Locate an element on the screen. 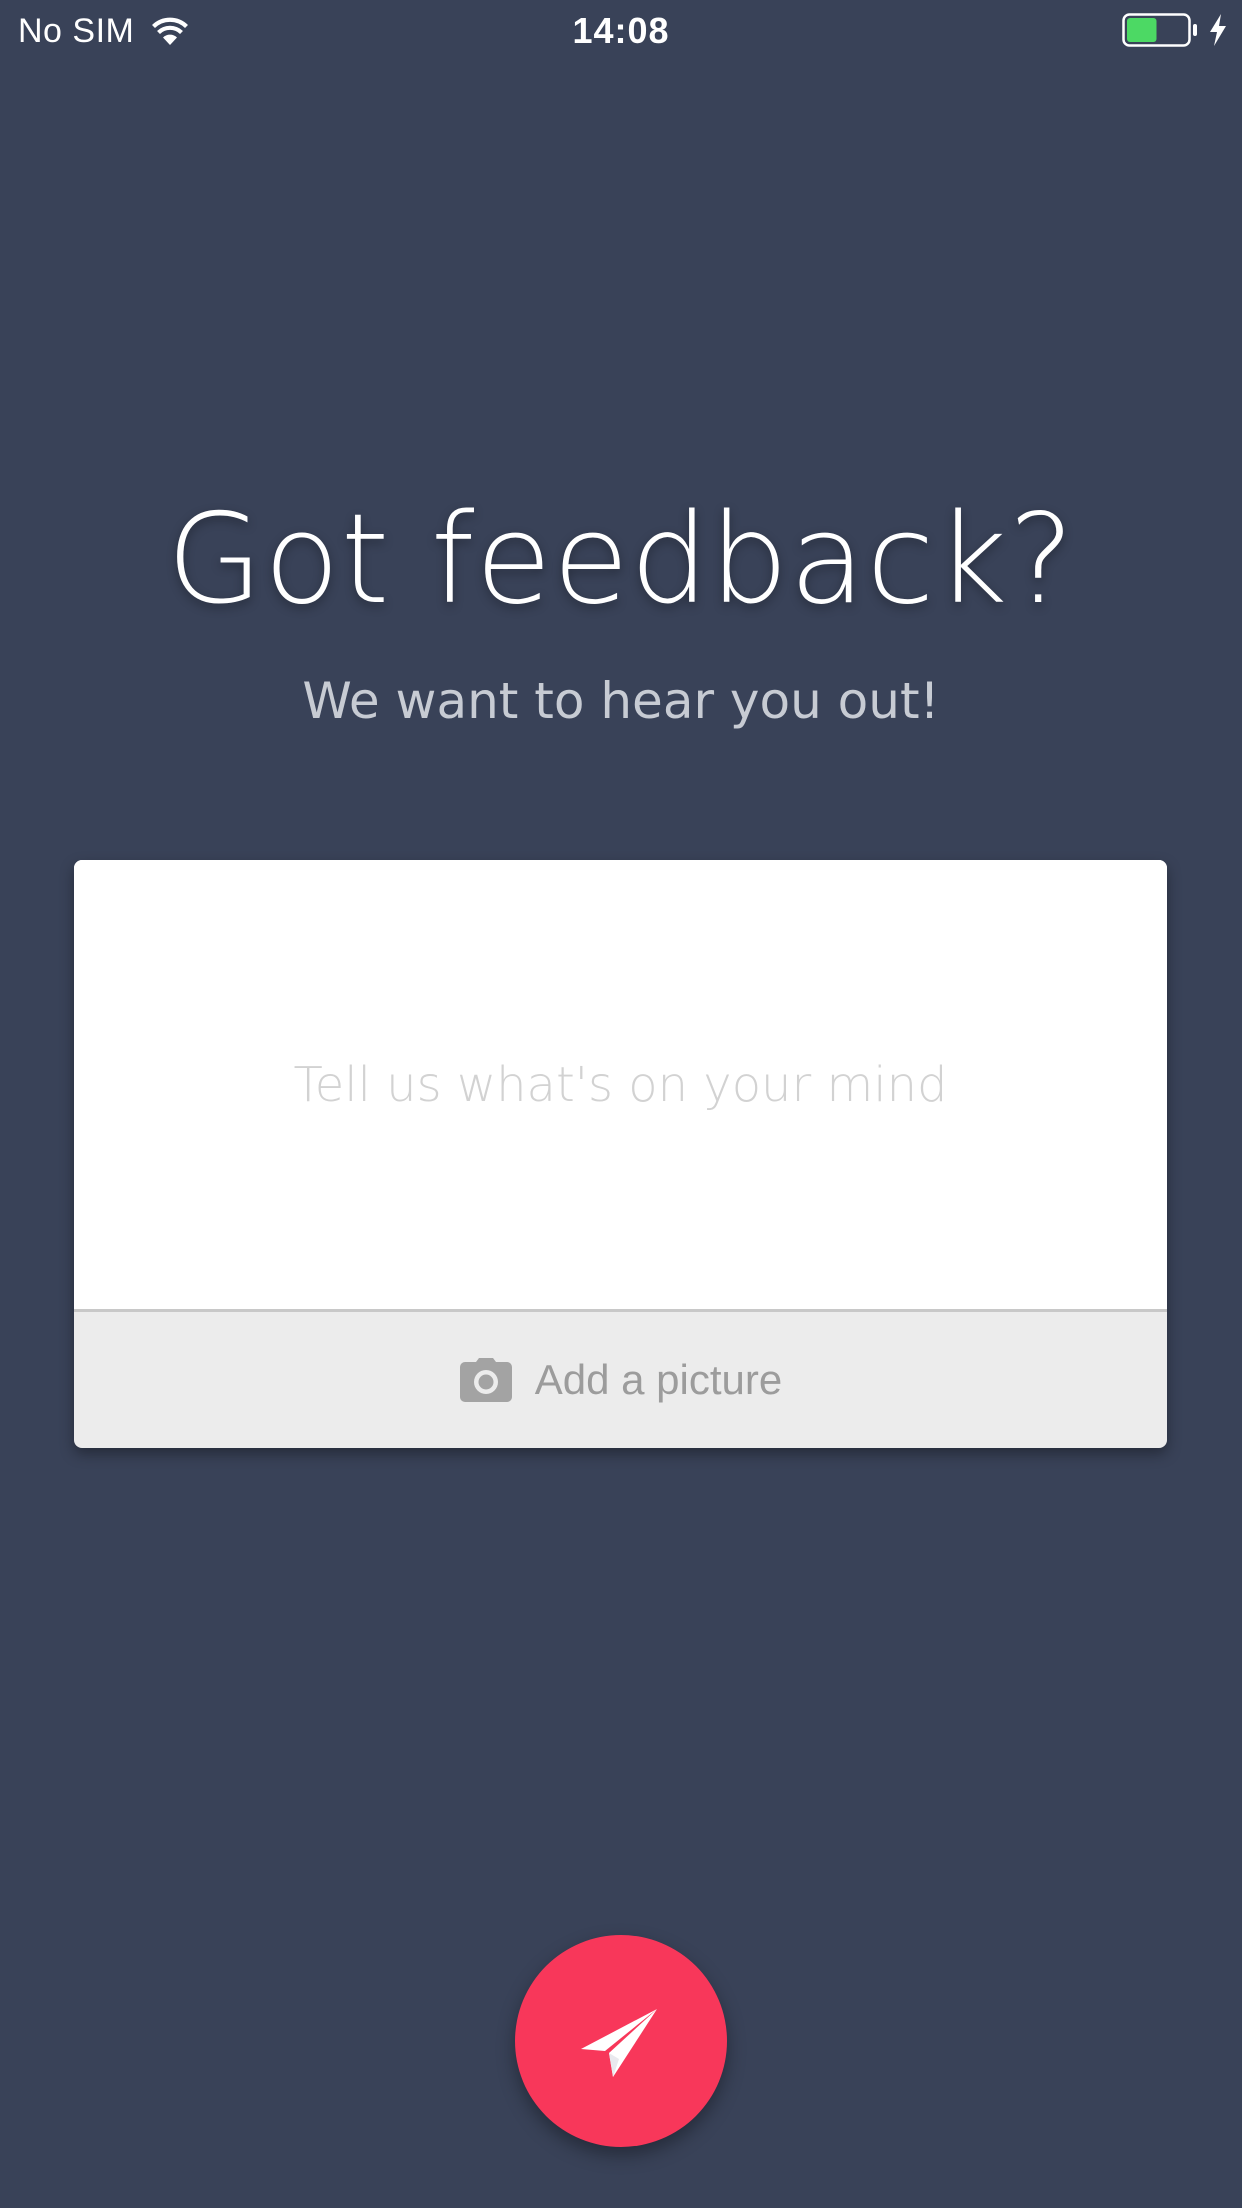 This screenshot has width=1242, height=2208. paper-plane-icon is located at coordinates (619, 2043).